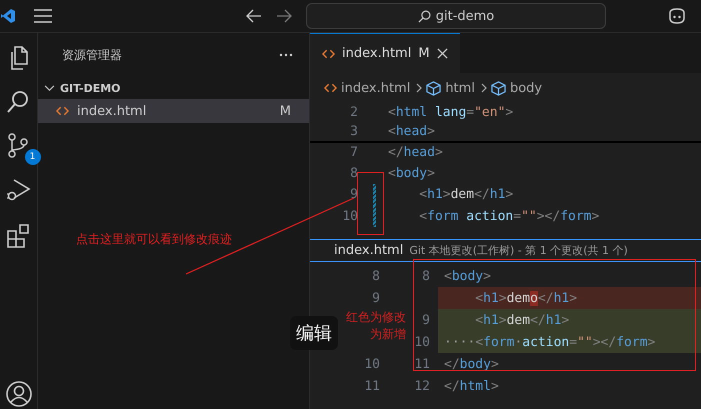 The image size is (701, 409). Describe the element at coordinates (49, 88) in the screenshot. I see `chevron-down-icon` at that location.